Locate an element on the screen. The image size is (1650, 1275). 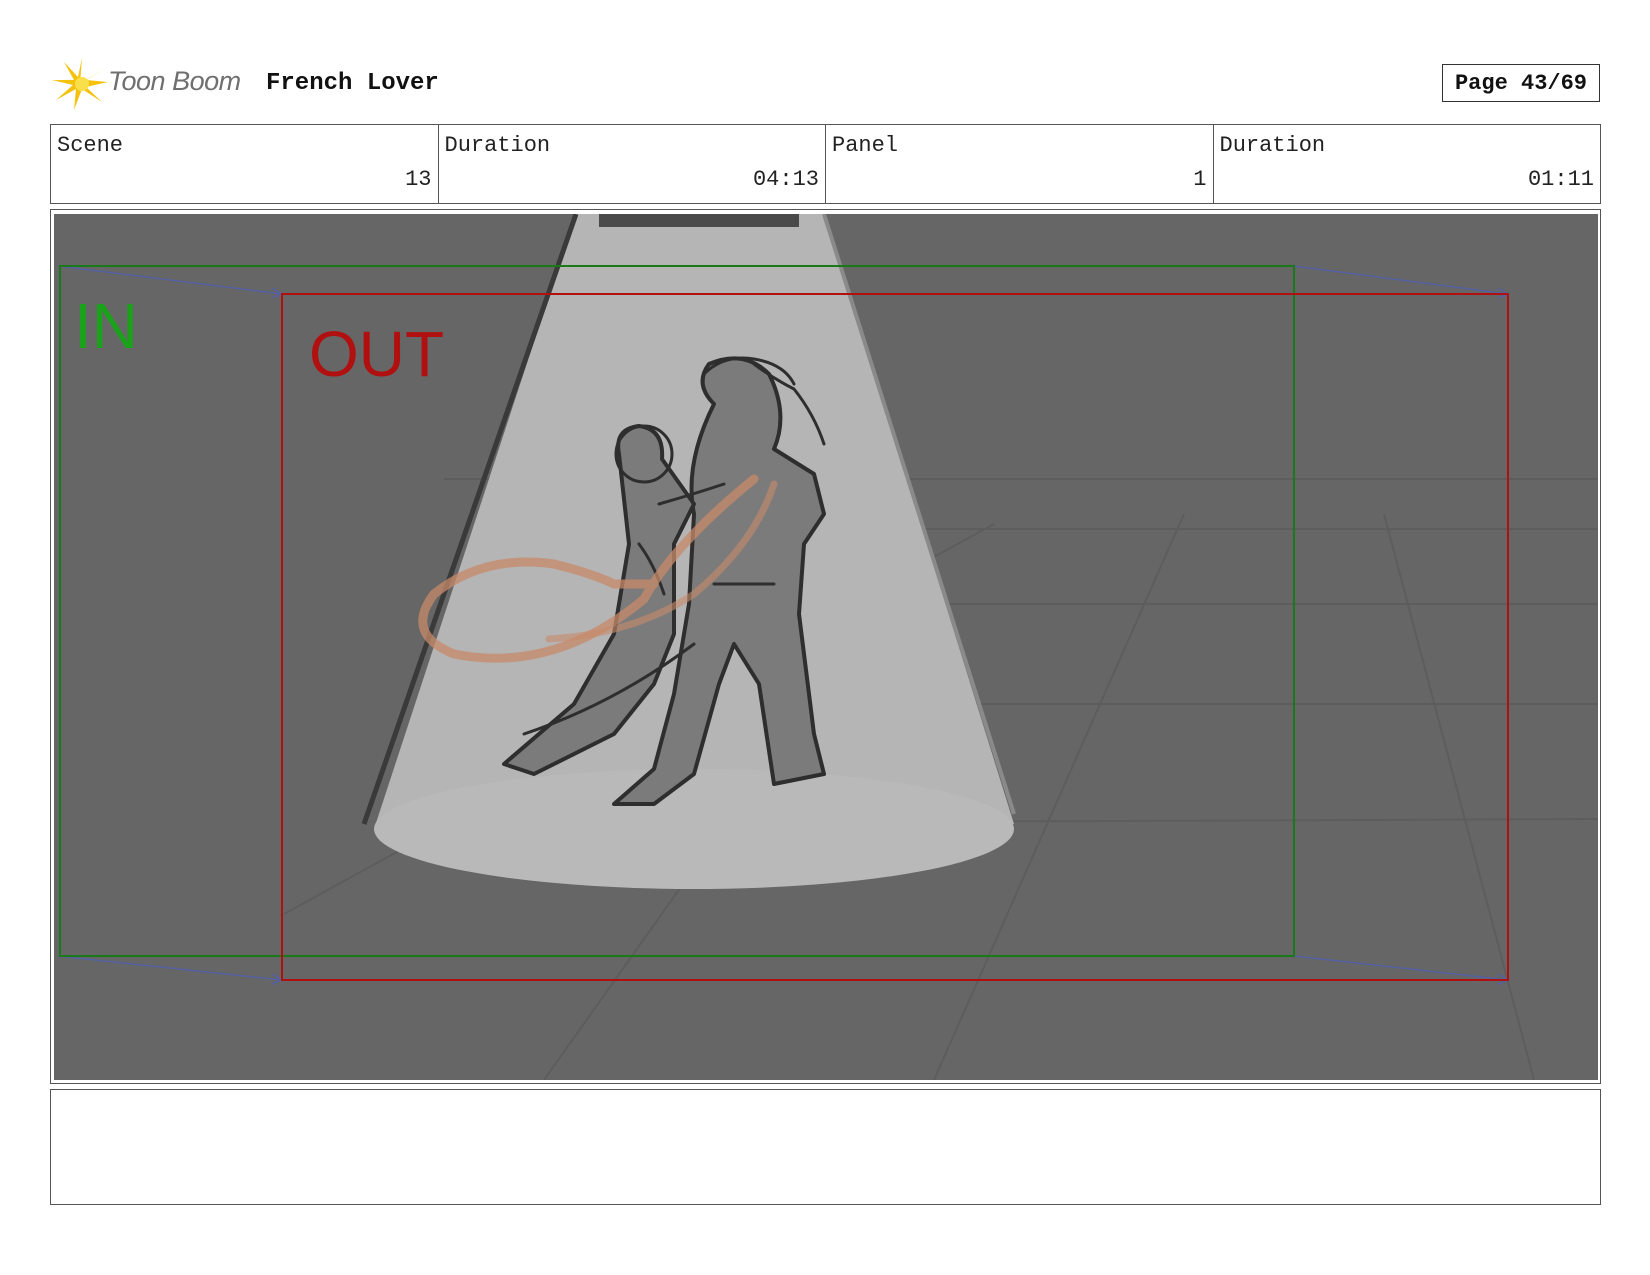
panel-notes-box is located at coordinates (825, 1147).